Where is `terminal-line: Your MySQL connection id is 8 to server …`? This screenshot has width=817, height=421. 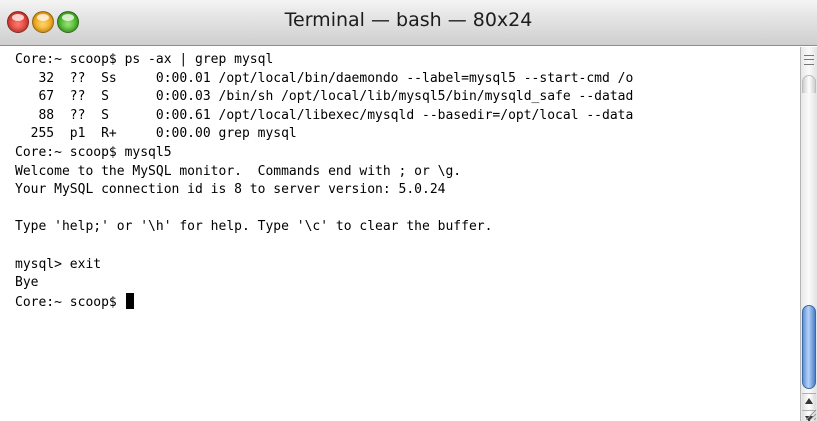 terminal-line: Your MySQL connection id is 8 to server … is located at coordinates (230, 190).